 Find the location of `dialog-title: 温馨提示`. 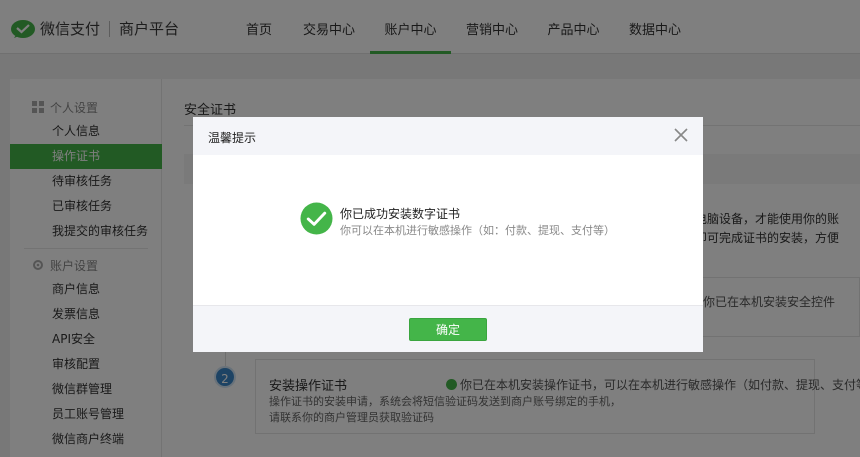

dialog-title: 温馨提示 is located at coordinates (232, 138).